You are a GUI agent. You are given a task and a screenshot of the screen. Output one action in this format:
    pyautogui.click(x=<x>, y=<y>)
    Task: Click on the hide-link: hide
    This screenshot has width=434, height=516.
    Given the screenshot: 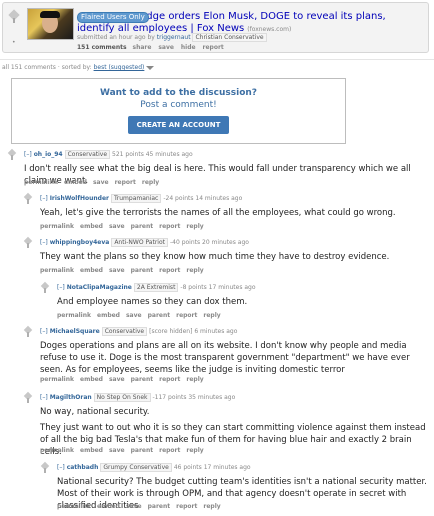 What is the action you would take?
    pyautogui.click(x=188, y=47)
    